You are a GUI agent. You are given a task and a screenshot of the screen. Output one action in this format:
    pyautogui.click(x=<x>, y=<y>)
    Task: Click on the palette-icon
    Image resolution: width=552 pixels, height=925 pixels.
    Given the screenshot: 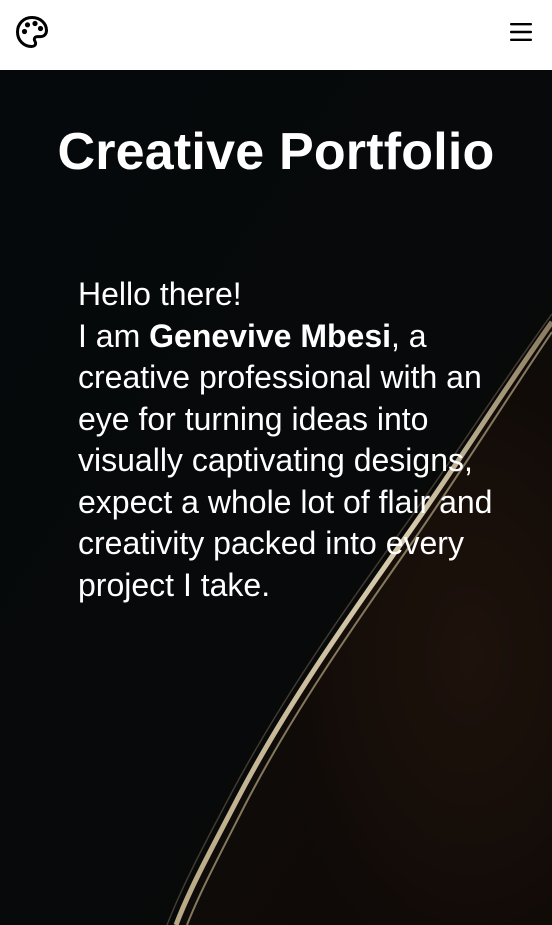 What is the action you would take?
    pyautogui.click(x=32, y=32)
    